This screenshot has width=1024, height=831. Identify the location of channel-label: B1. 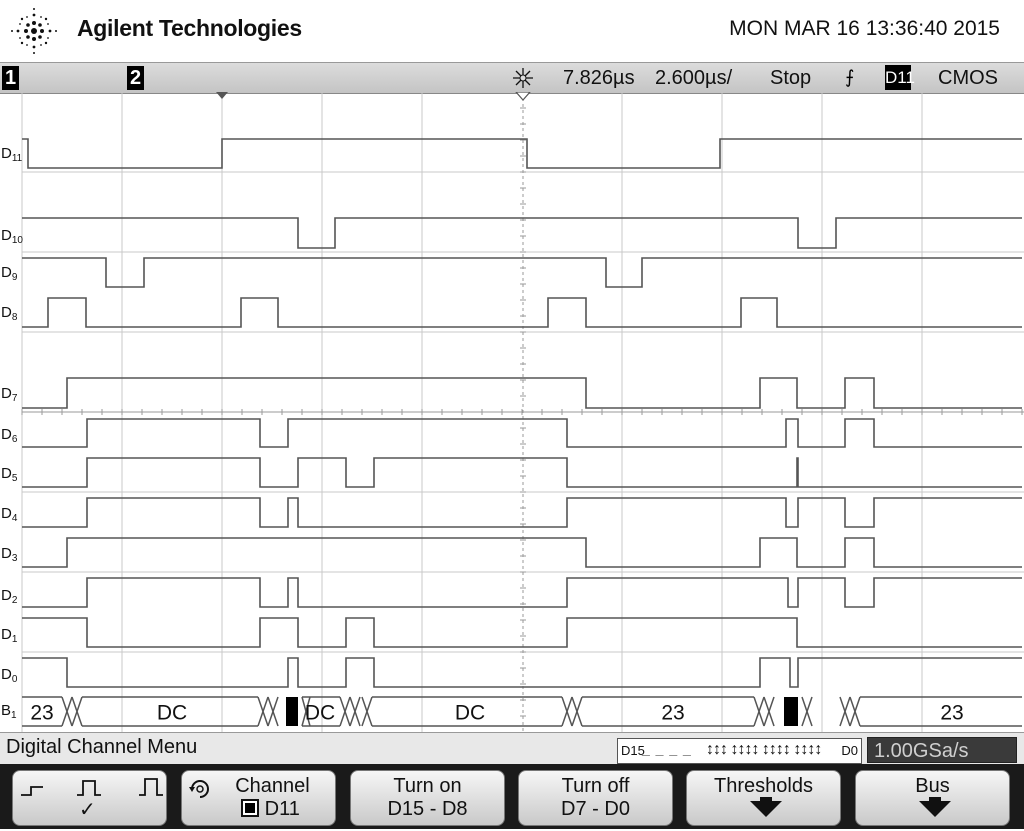
(9, 711).